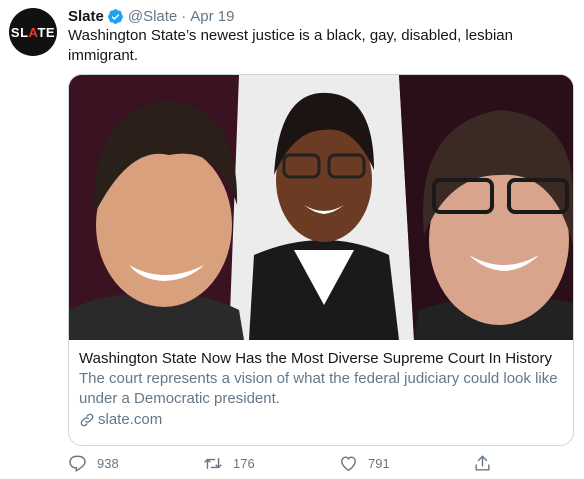 The width and height of the screenshot is (584, 479). Describe the element at coordinates (229, 463) in the screenshot. I see `retweet-button: 176` at that location.